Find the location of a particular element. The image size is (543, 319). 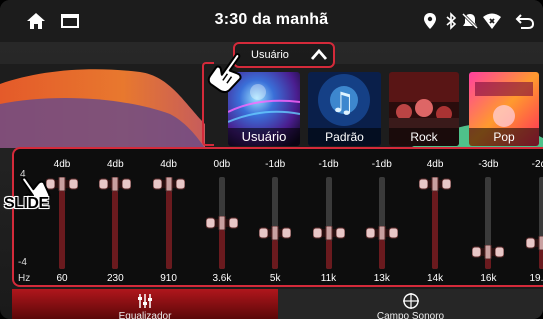

location-icon is located at coordinates (430, 21).